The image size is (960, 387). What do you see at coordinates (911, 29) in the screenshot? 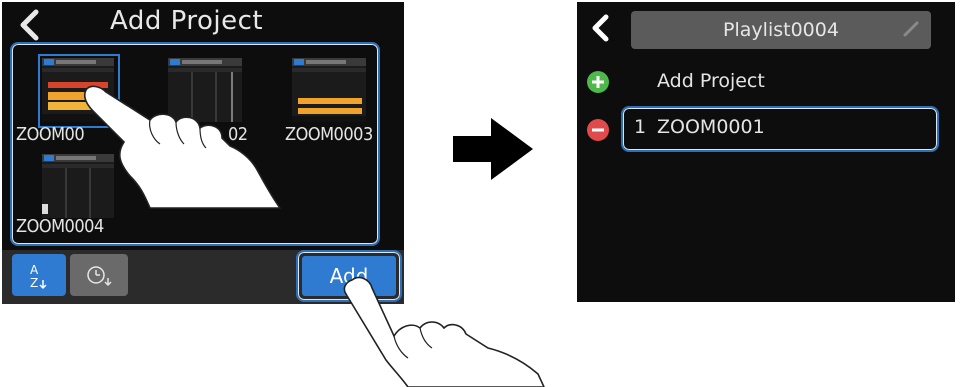
I see `pencil-icon` at bounding box center [911, 29].